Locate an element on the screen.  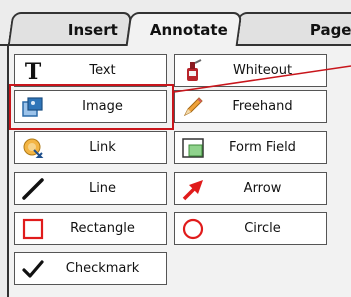
tab-insert: Insert is located at coordinates (70, 29).